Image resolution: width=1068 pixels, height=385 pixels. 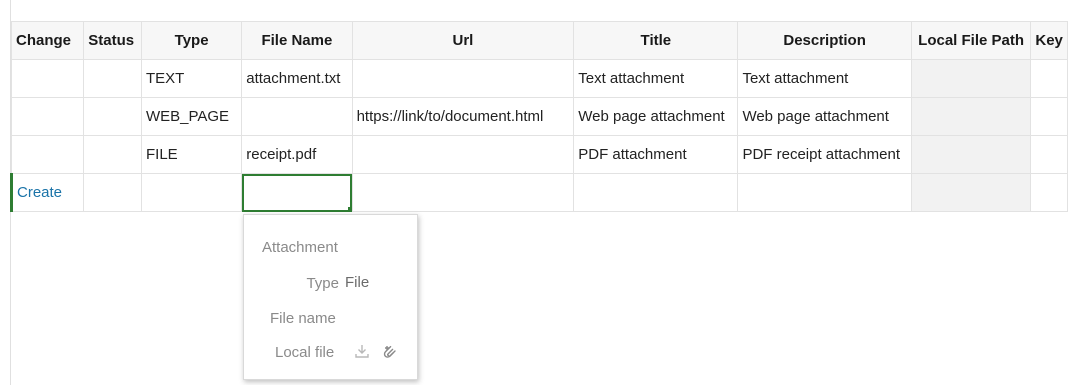 I want to click on header-status: Status, so click(x=112, y=40).